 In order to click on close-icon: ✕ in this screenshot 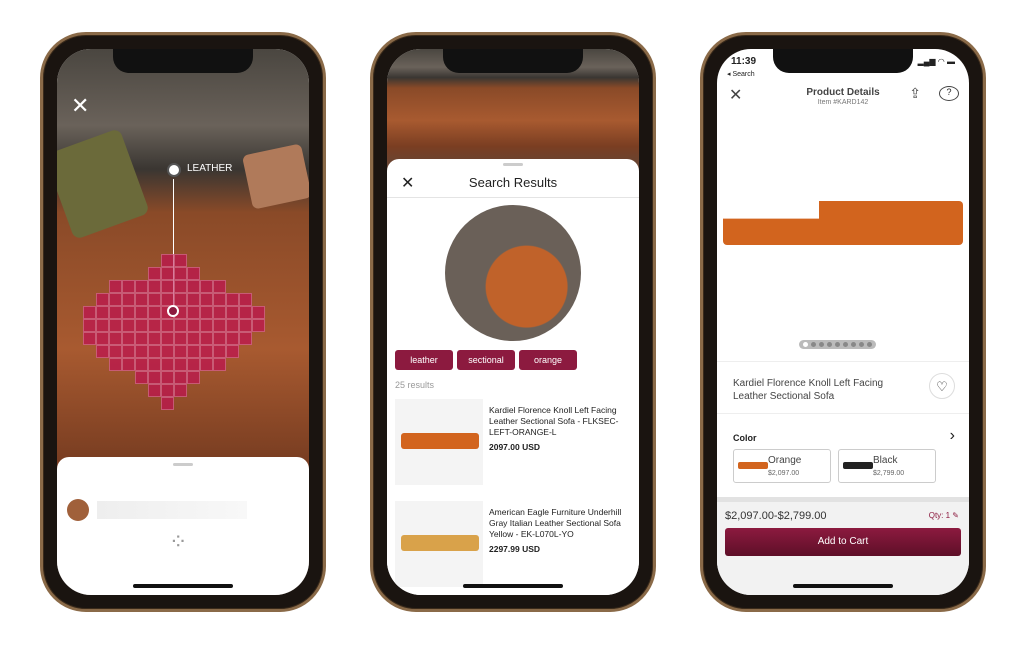, I will do `click(80, 106)`.